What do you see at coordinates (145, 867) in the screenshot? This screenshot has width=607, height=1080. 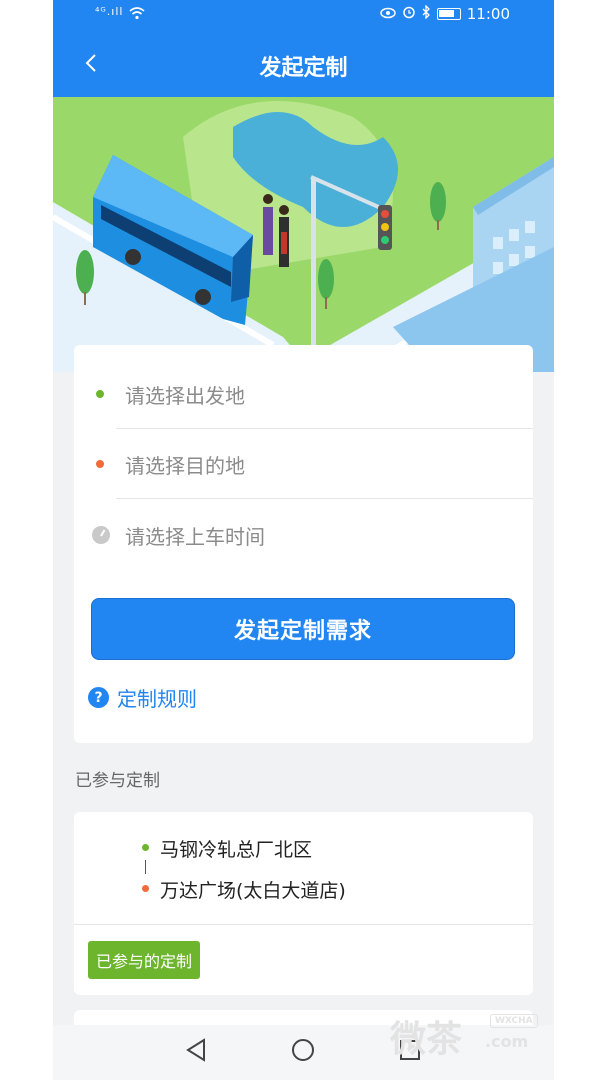 I see `route-line` at bounding box center [145, 867].